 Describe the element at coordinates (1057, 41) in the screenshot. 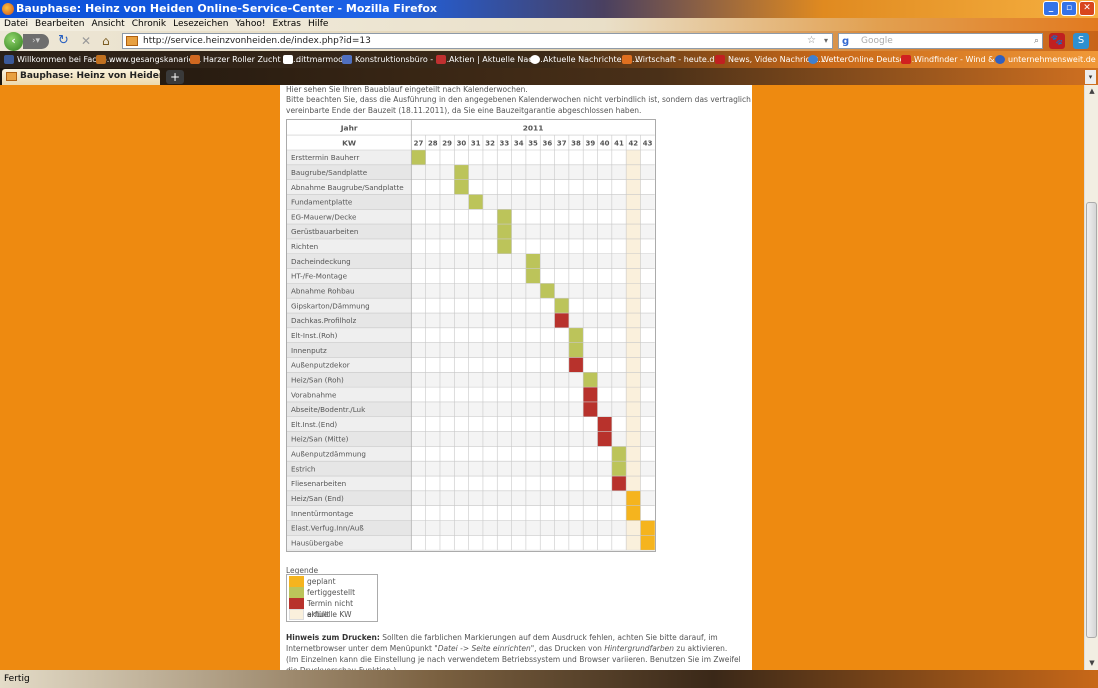

I see `addon-dog-icon: 🐾` at that location.